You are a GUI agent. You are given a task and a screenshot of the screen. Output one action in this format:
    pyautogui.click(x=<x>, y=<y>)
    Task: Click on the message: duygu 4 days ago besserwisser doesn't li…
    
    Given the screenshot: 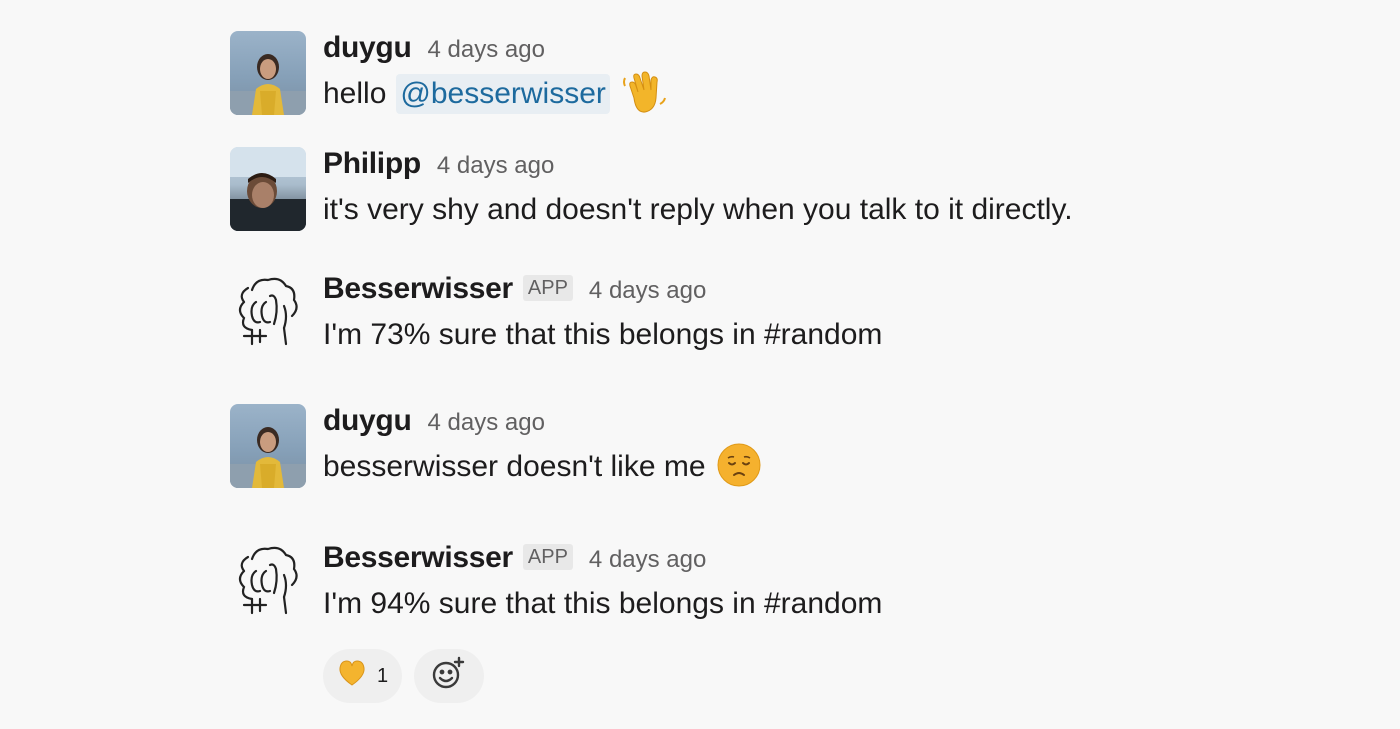 What is the action you would take?
    pyautogui.click(x=780, y=454)
    